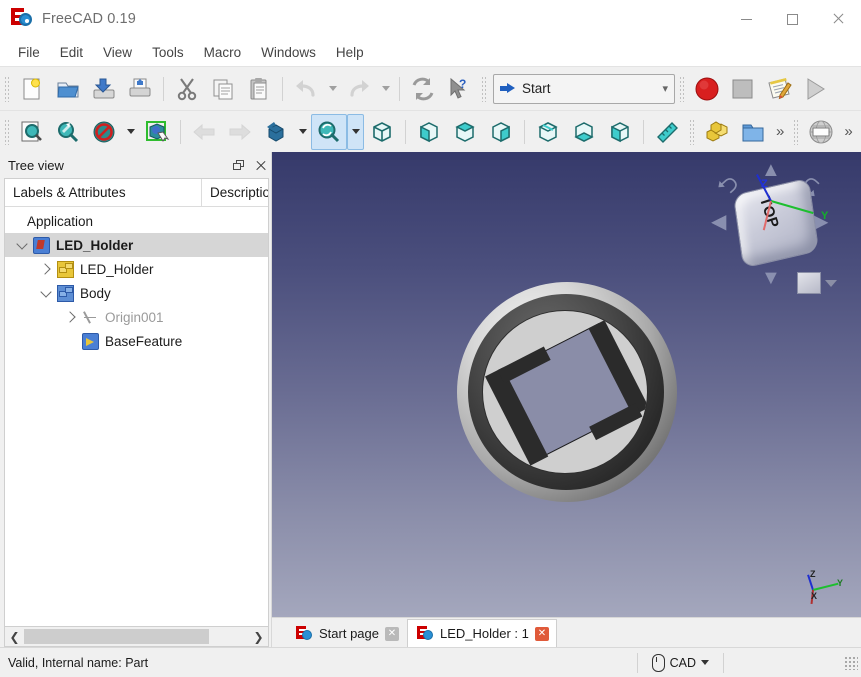 Image resolution: width=861 pixels, height=677 pixels. What do you see at coordinates (36, 165) in the screenshot?
I see `tree-panel-title: Tree view` at bounding box center [36, 165].